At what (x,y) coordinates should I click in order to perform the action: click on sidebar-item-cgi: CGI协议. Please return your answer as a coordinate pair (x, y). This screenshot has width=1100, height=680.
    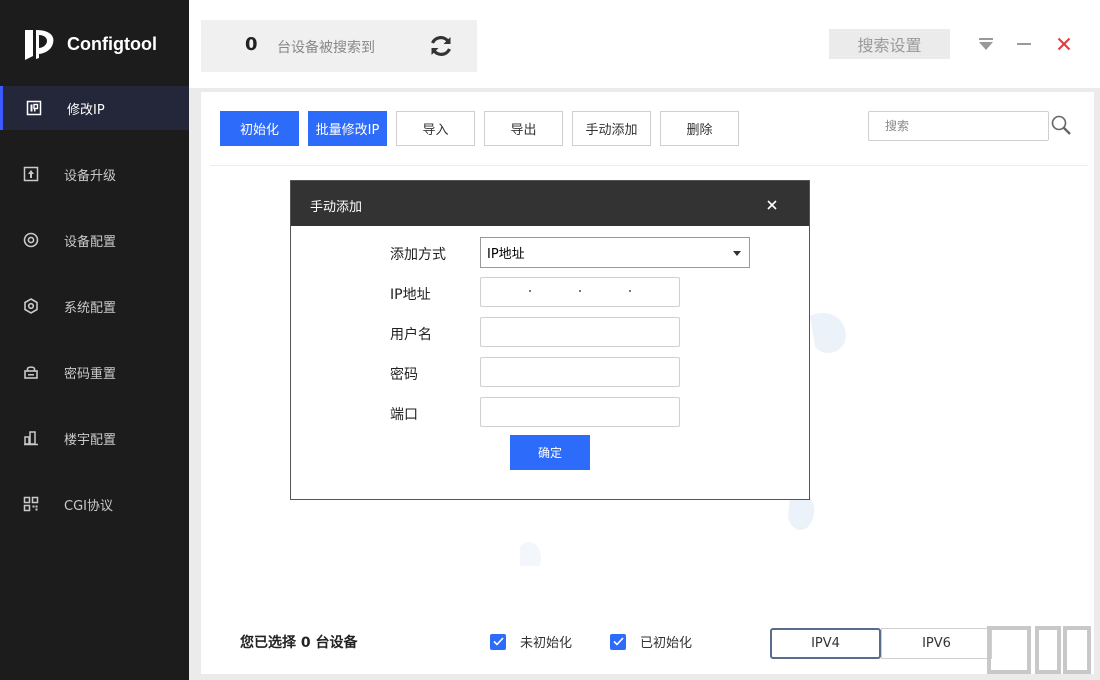
    Looking at the image, I should click on (94, 504).